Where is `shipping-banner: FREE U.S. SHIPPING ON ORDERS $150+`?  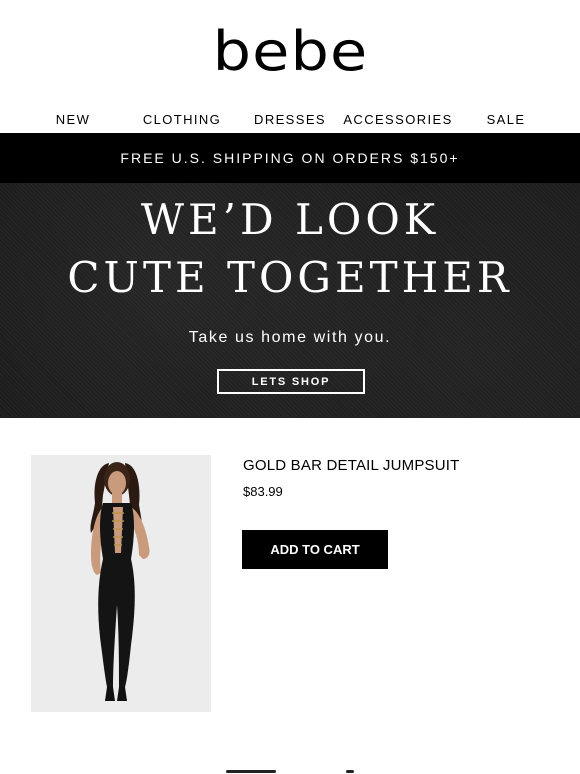 shipping-banner: FREE U.S. SHIPPING ON ORDERS $150+ is located at coordinates (290, 158).